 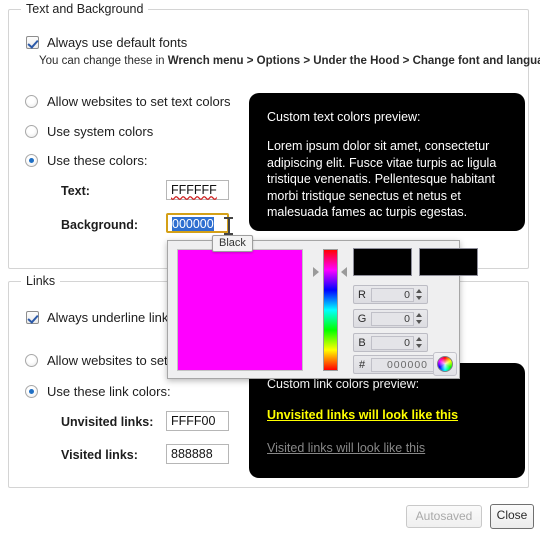 What do you see at coordinates (194, 190) in the screenshot?
I see `text-color-value: FFFFFF` at bounding box center [194, 190].